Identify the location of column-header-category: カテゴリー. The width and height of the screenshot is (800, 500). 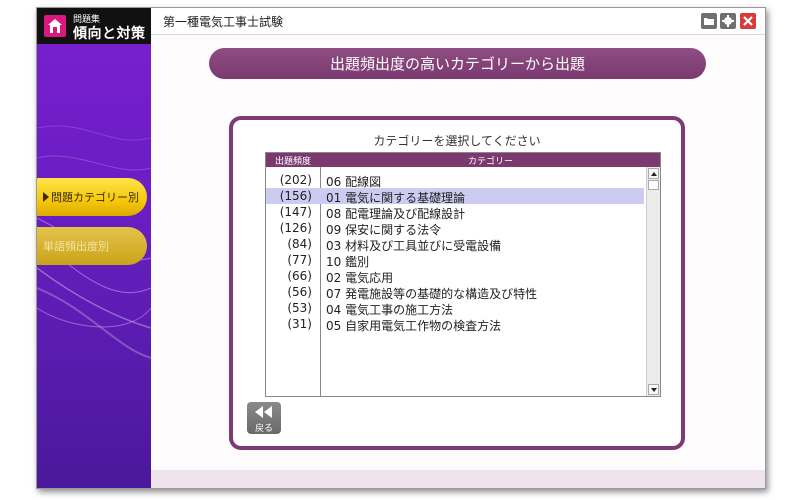
(490, 162).